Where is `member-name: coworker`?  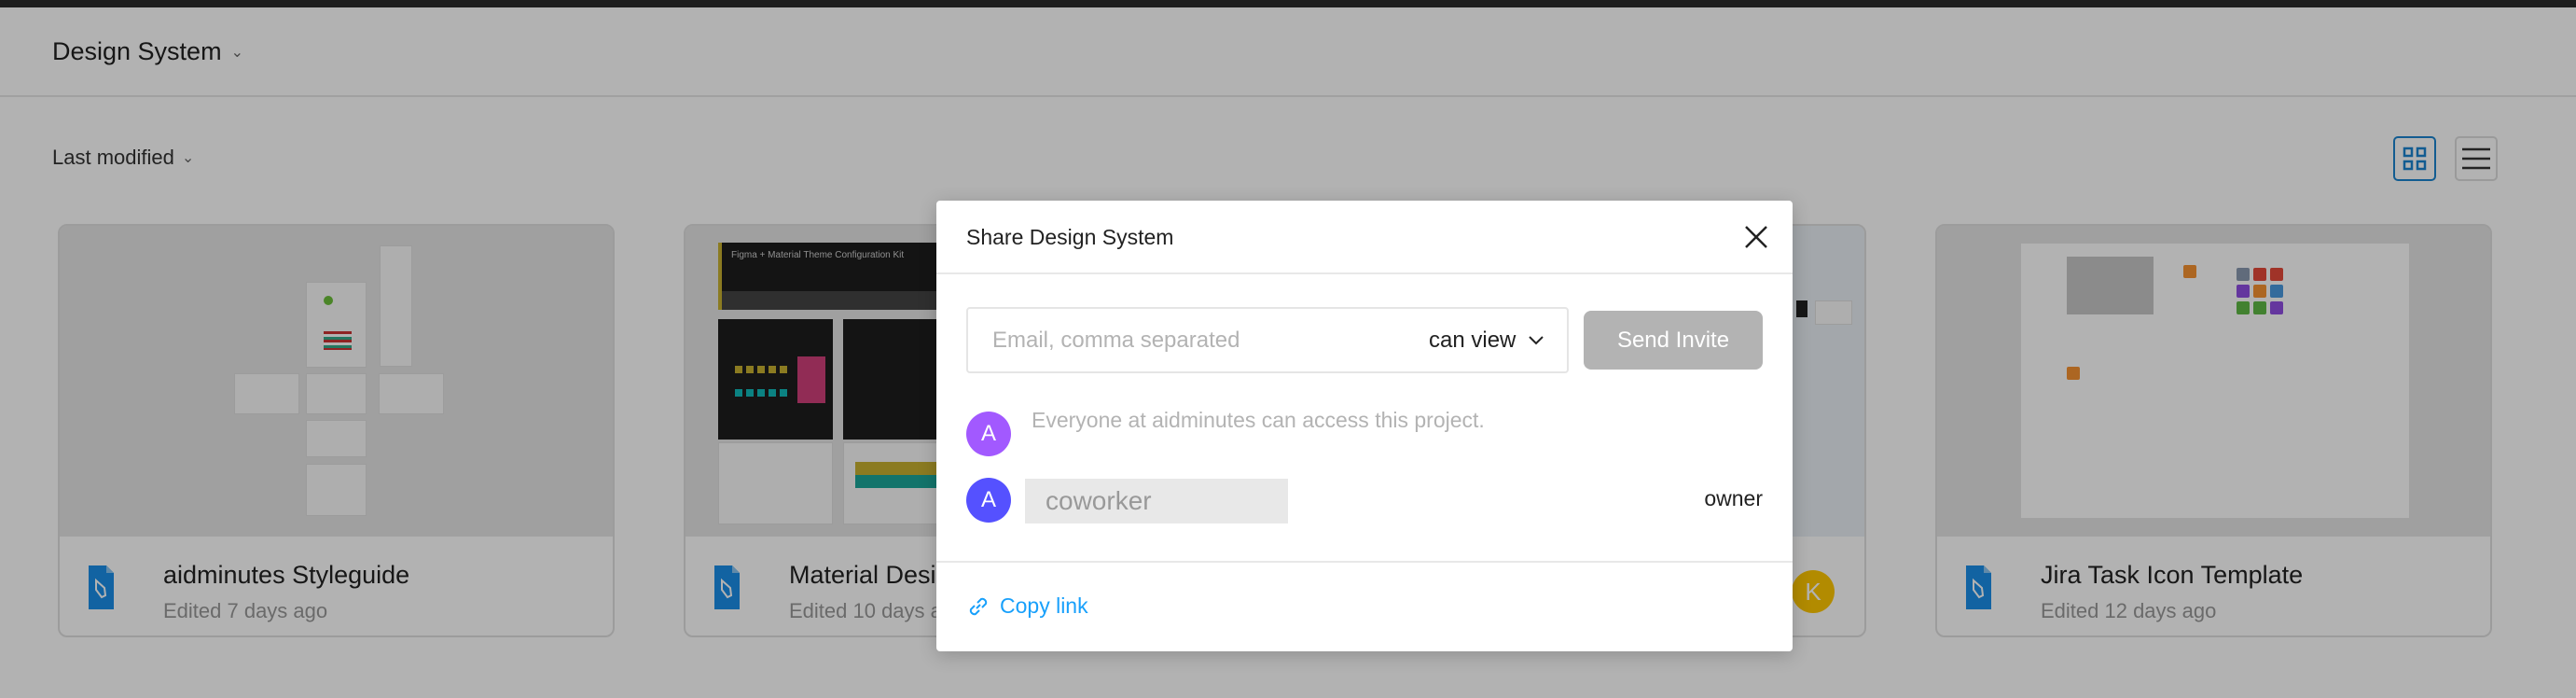
member-name: coworker is located at coordinates (1156, 501).